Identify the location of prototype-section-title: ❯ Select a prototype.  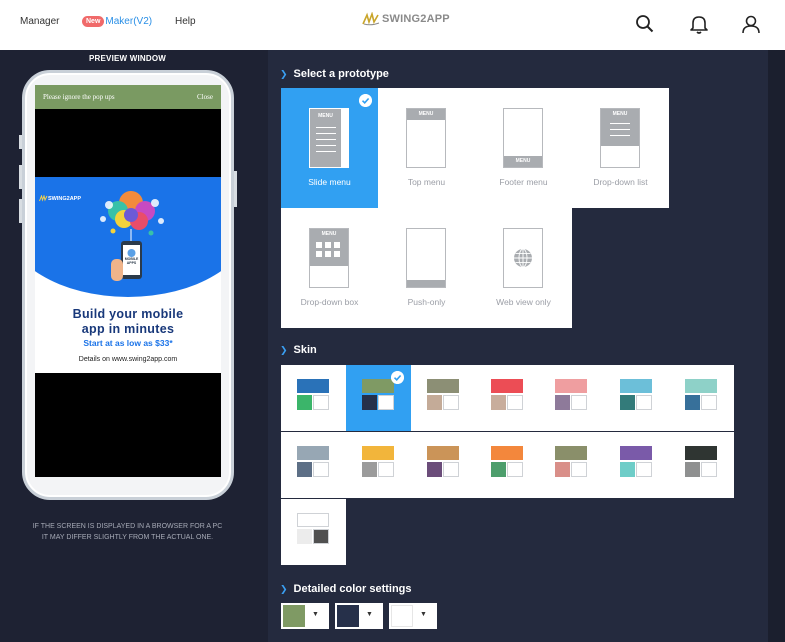
(334, 74).